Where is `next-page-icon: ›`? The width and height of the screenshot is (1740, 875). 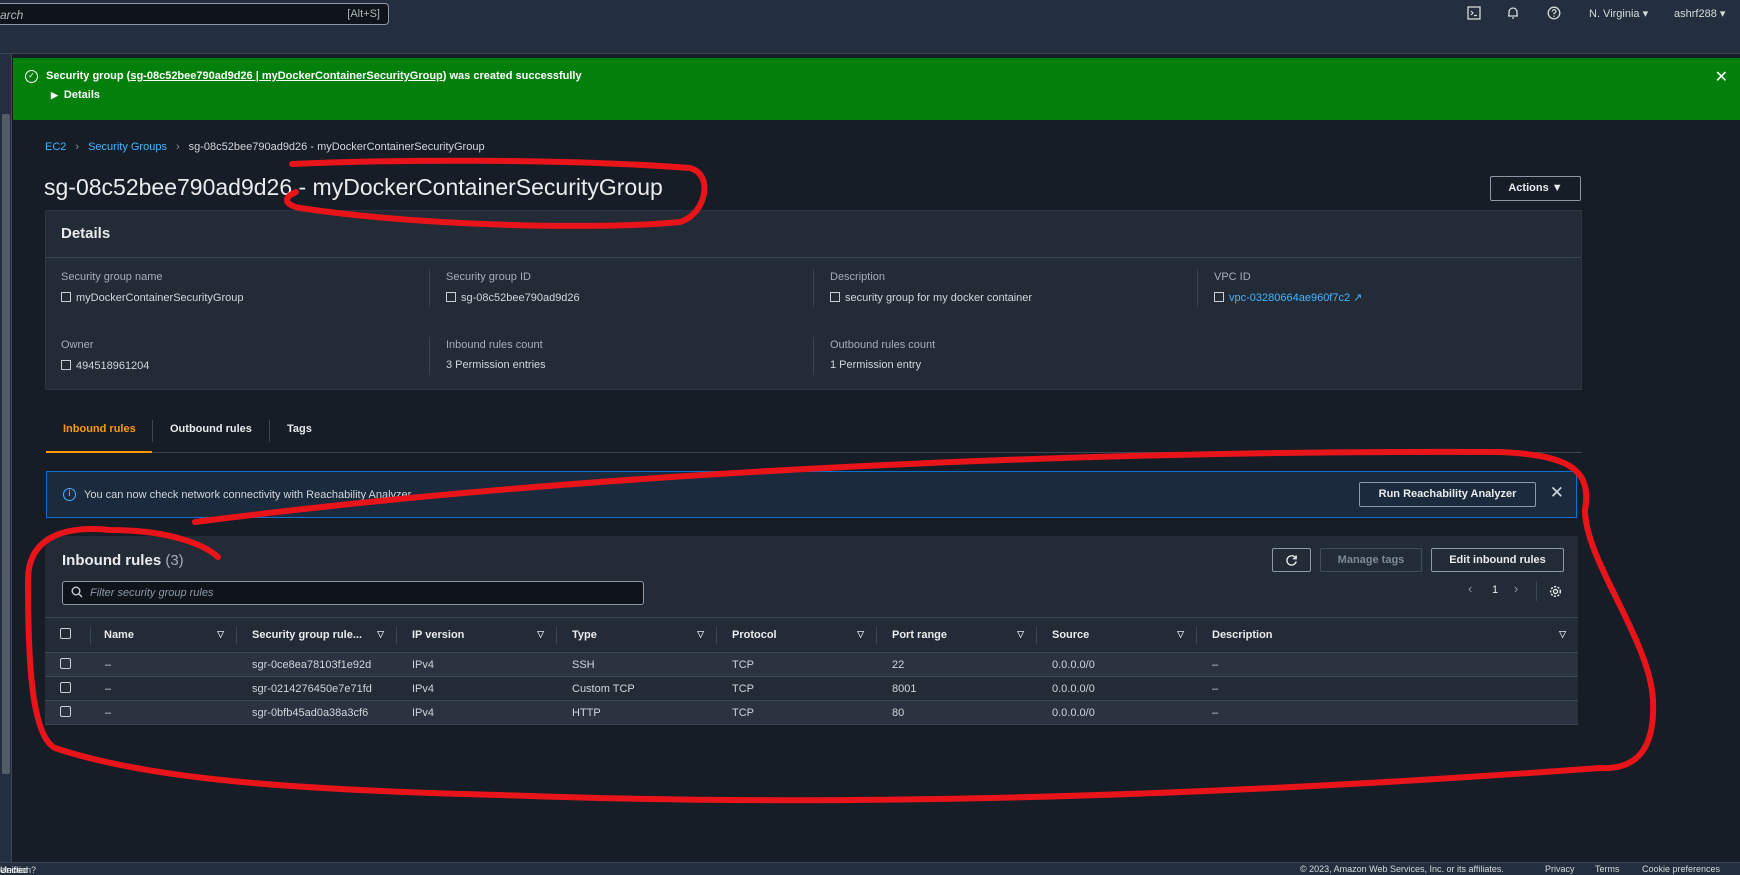
next-page-icon: › is located at coordinates (1516, 588).